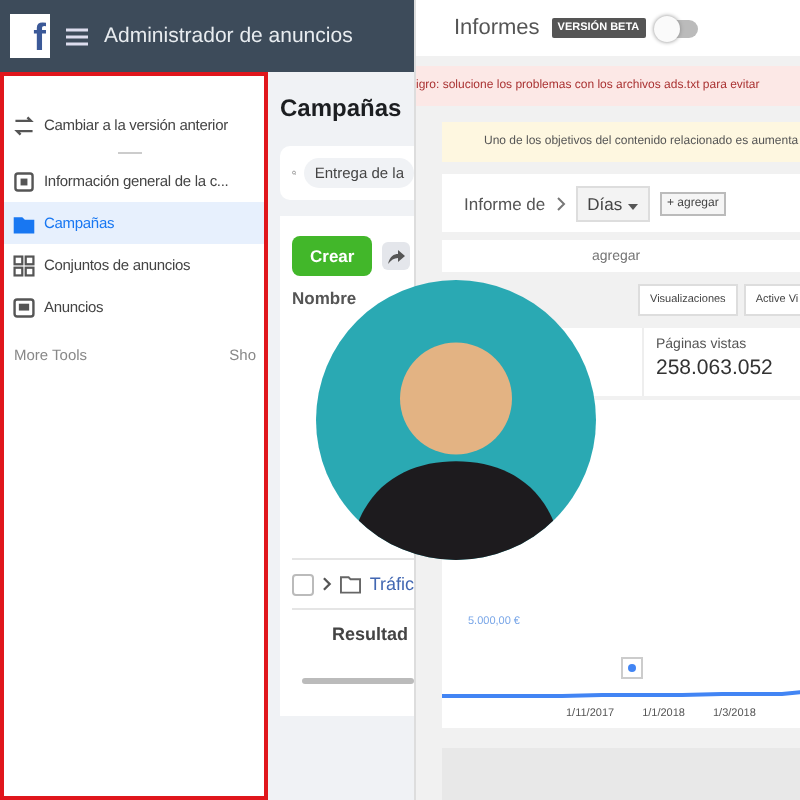  I want to click on page-title: Campañas, so click(342, 108).